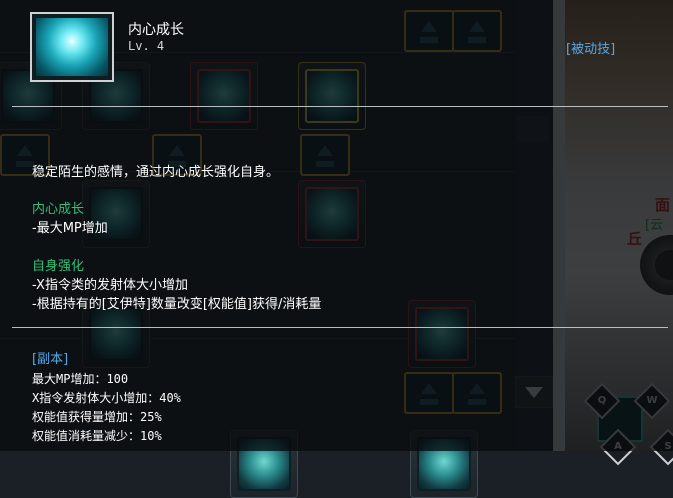 This screenshot has height=498, width=673. I want to click on dungeon-heading: [副本], so click(50, 359).